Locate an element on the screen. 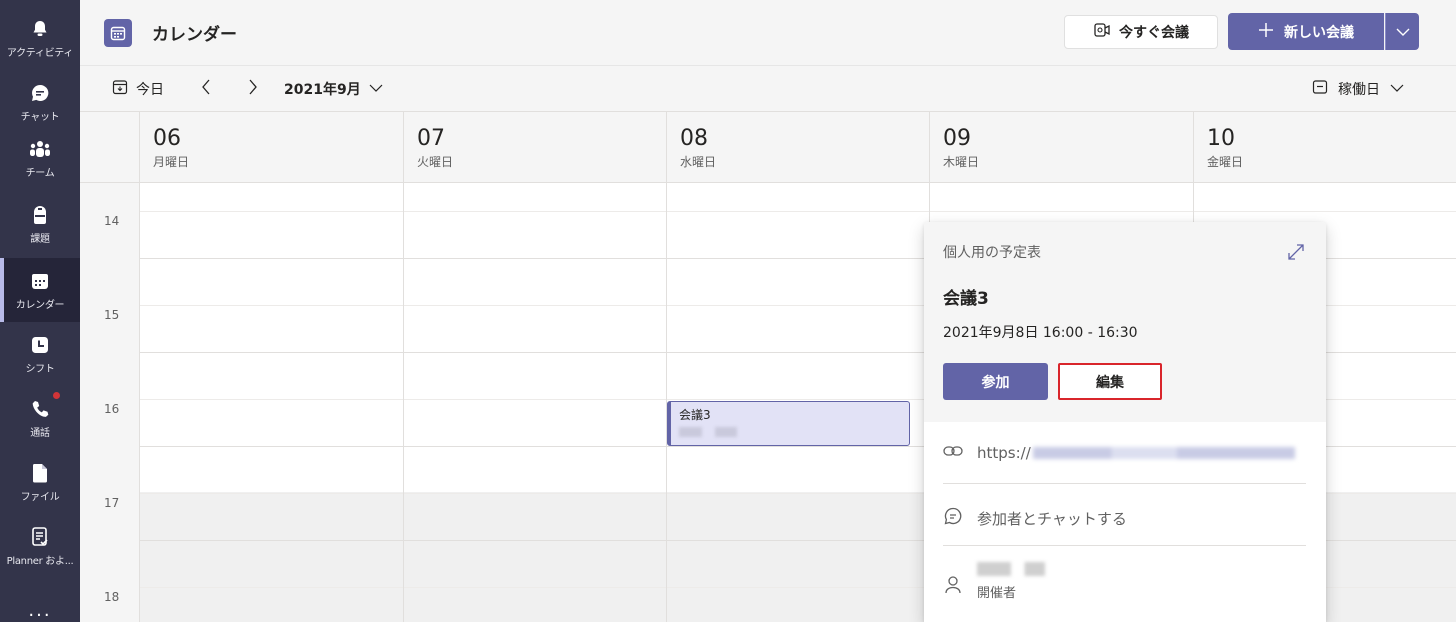 The height and width of the screenshot is (622, 1456). organizer-row: 開催者 is located at coordinates (1124, 581).